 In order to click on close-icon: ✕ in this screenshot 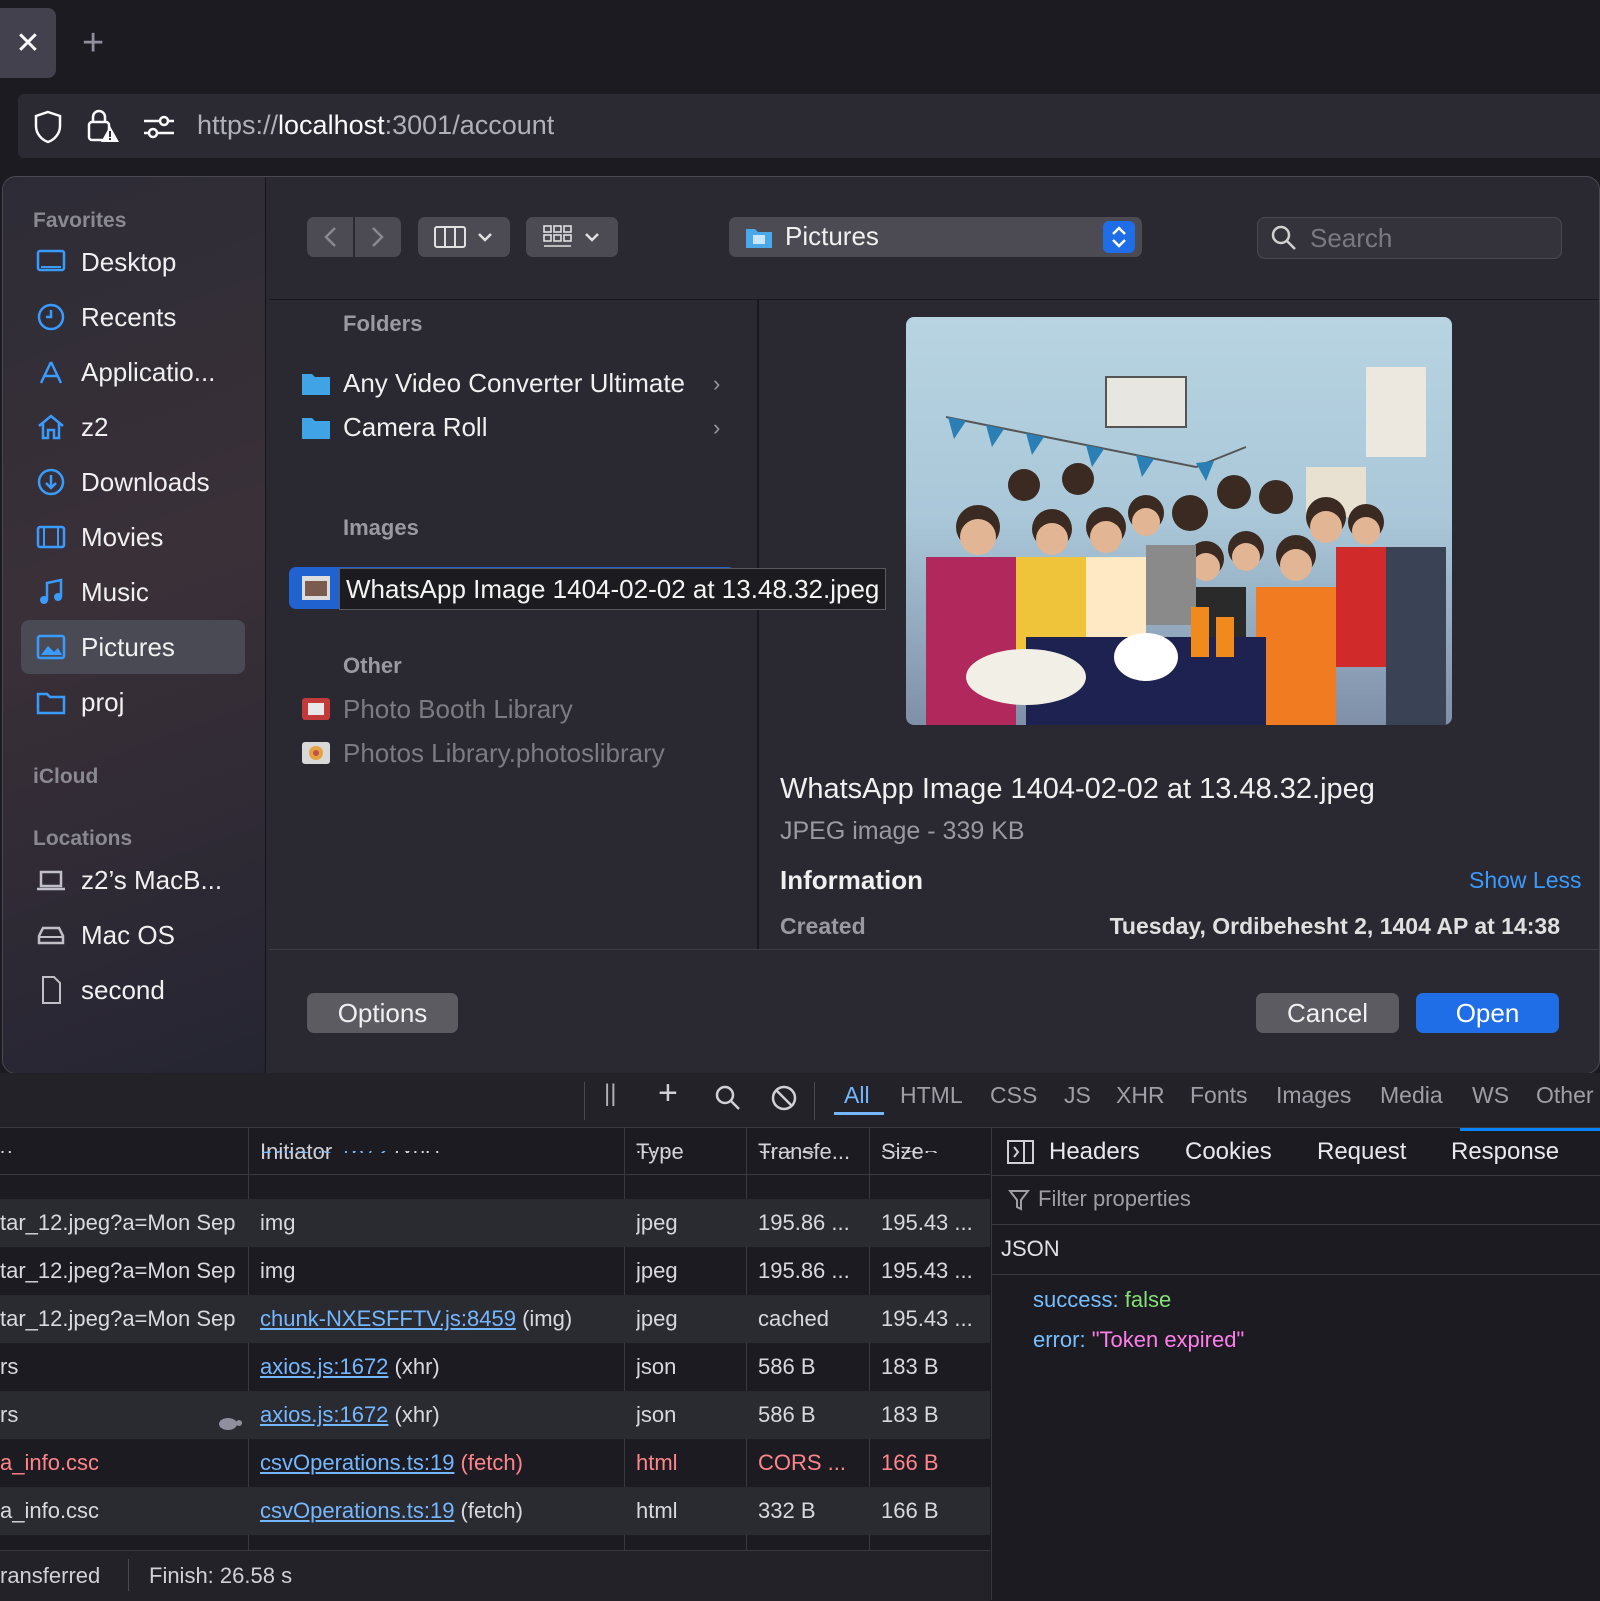, I will do `click(28, 43)`.